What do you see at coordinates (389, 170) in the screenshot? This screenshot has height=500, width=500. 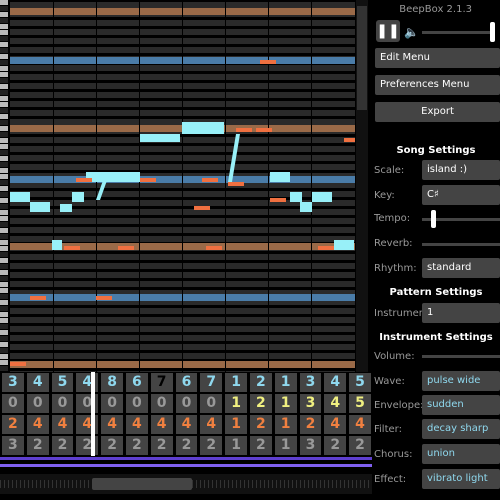 I see `scale-label: Scale:` at bounding box center [389, 170].